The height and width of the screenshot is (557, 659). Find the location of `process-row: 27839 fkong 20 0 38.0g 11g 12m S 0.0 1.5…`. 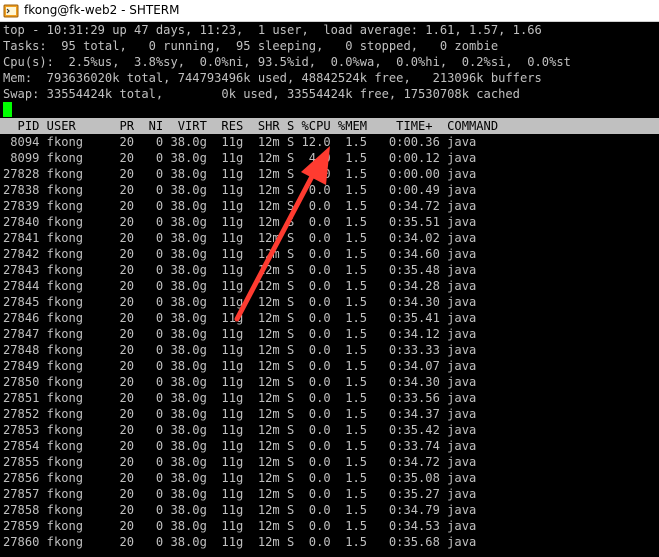

process-row: 27839 fkong 20 0 38.0g 11g 12m S 0.0 1.5… is located at coordinates (240, 206).